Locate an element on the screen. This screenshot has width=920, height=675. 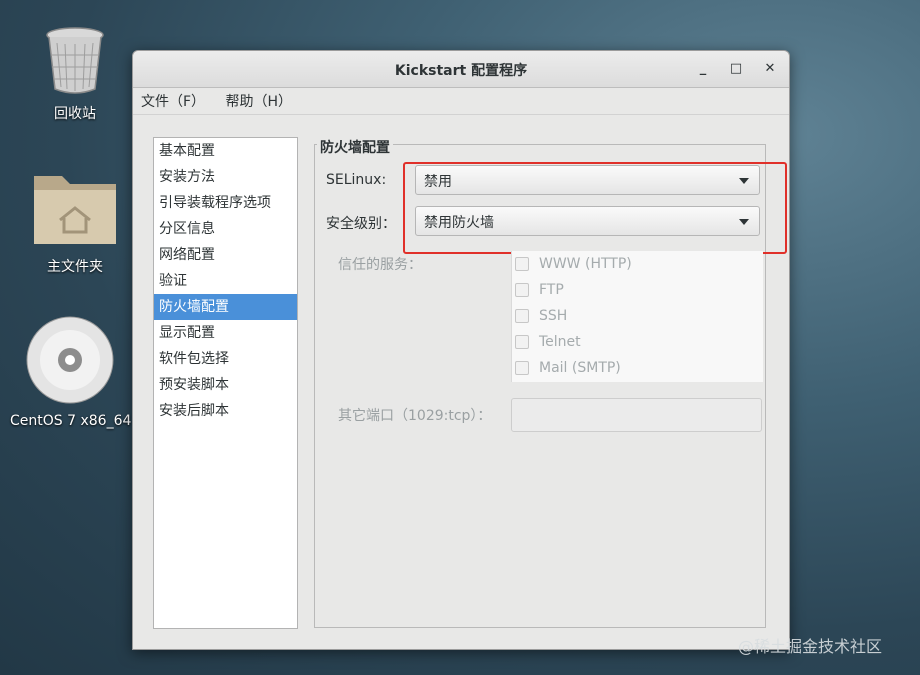
folder-icon is located at coordinates (75, 210).